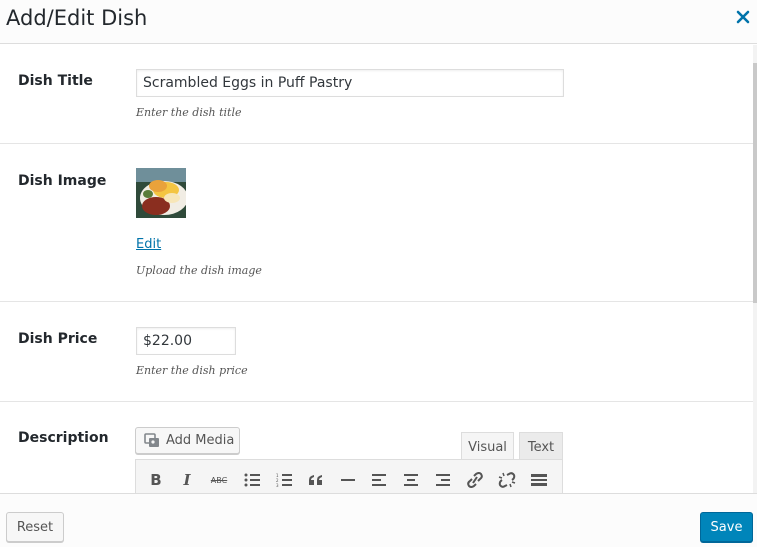 This screenshot has width=757, height=547. What do you see at coordinates (541, 447) in the screenshot?
I see `tab-text: Text` at bounding box center [541, 447].